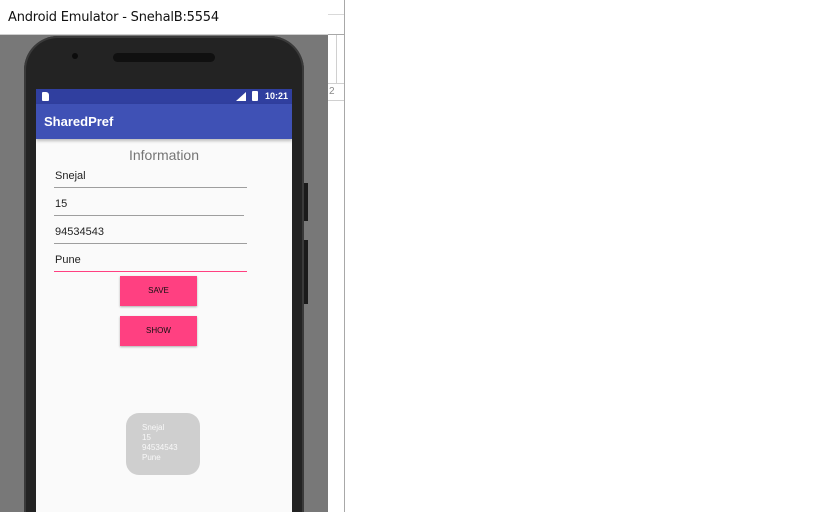 This screenshot has height=512, width=819. Describe the element at coordinates (164, 155) in the screenshot. I see `form-heading: Information` at that location.